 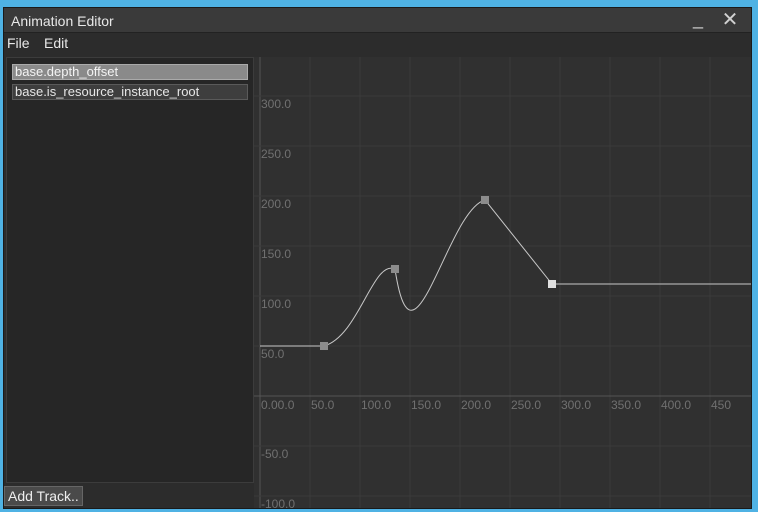 What do you see at coordinates (43, 496) in the screenshot?
I see `add-track-button: Add Track..` at bounding box center [43, 496].